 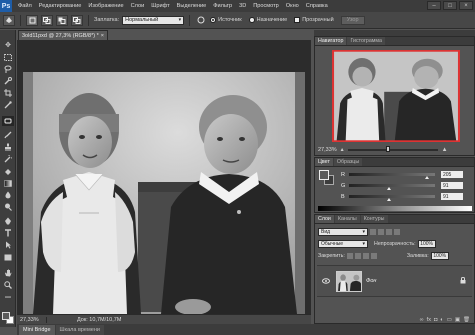 What do you see at coordinates (8, 121) in the screenshot?
I see `patch-tool-icon` at bounding box center [8, 121].